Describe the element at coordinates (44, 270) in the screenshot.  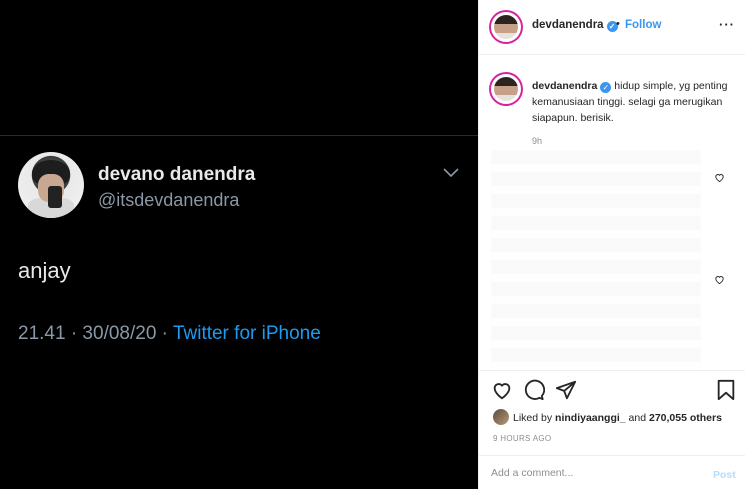
I see `tweet-text: anjay` at that location.